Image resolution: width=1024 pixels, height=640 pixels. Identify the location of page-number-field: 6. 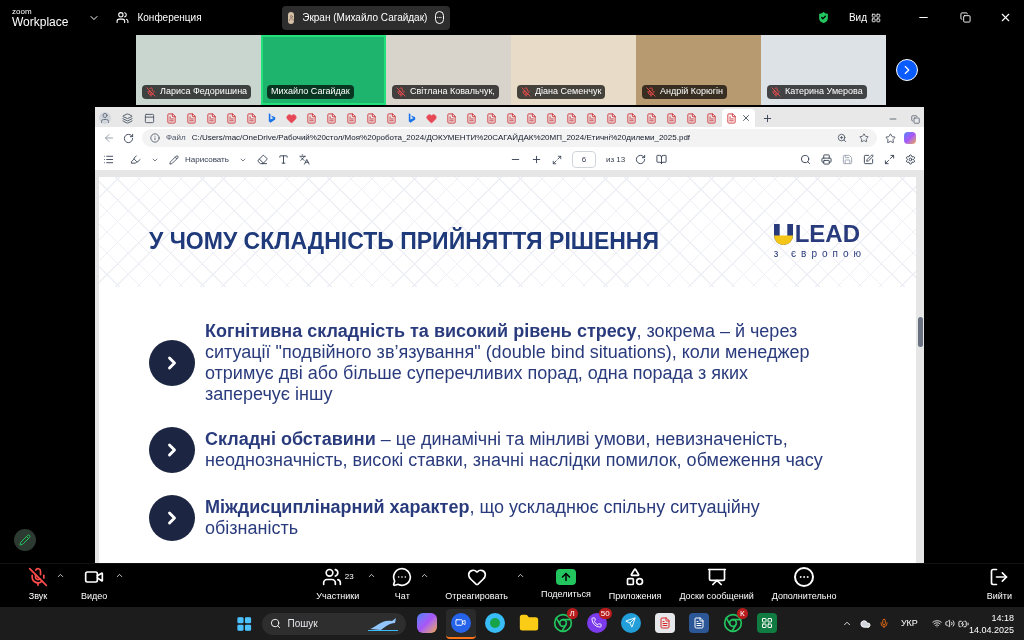
(583, 159).